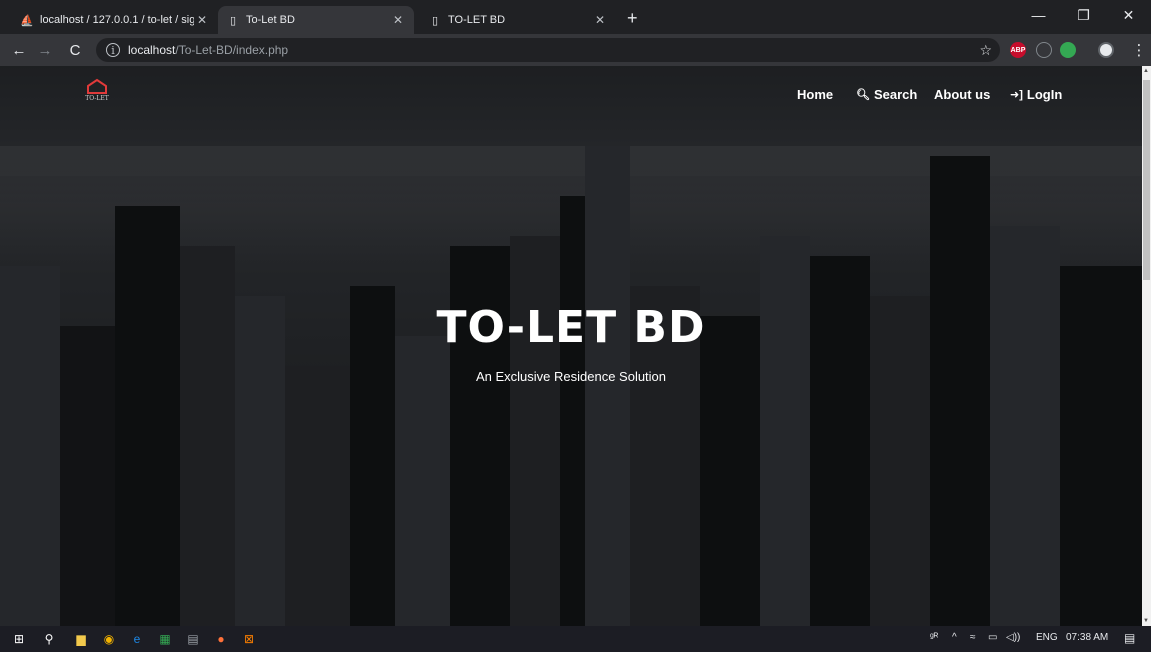 The width and height of the screenshot is (1151, 652). What do you see at coordinates (1106, 50) in the screenshot?
I see `profile-avatar` at bounding box center [1106, 50].